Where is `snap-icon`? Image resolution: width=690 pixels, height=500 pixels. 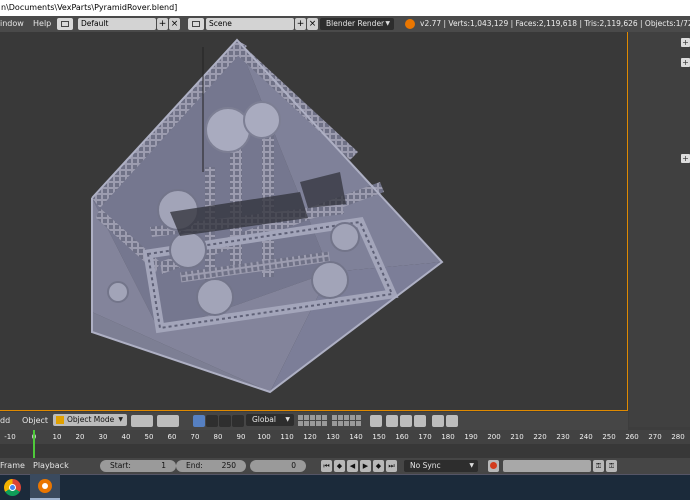 snap-icon is located at coordinates (406, 421).